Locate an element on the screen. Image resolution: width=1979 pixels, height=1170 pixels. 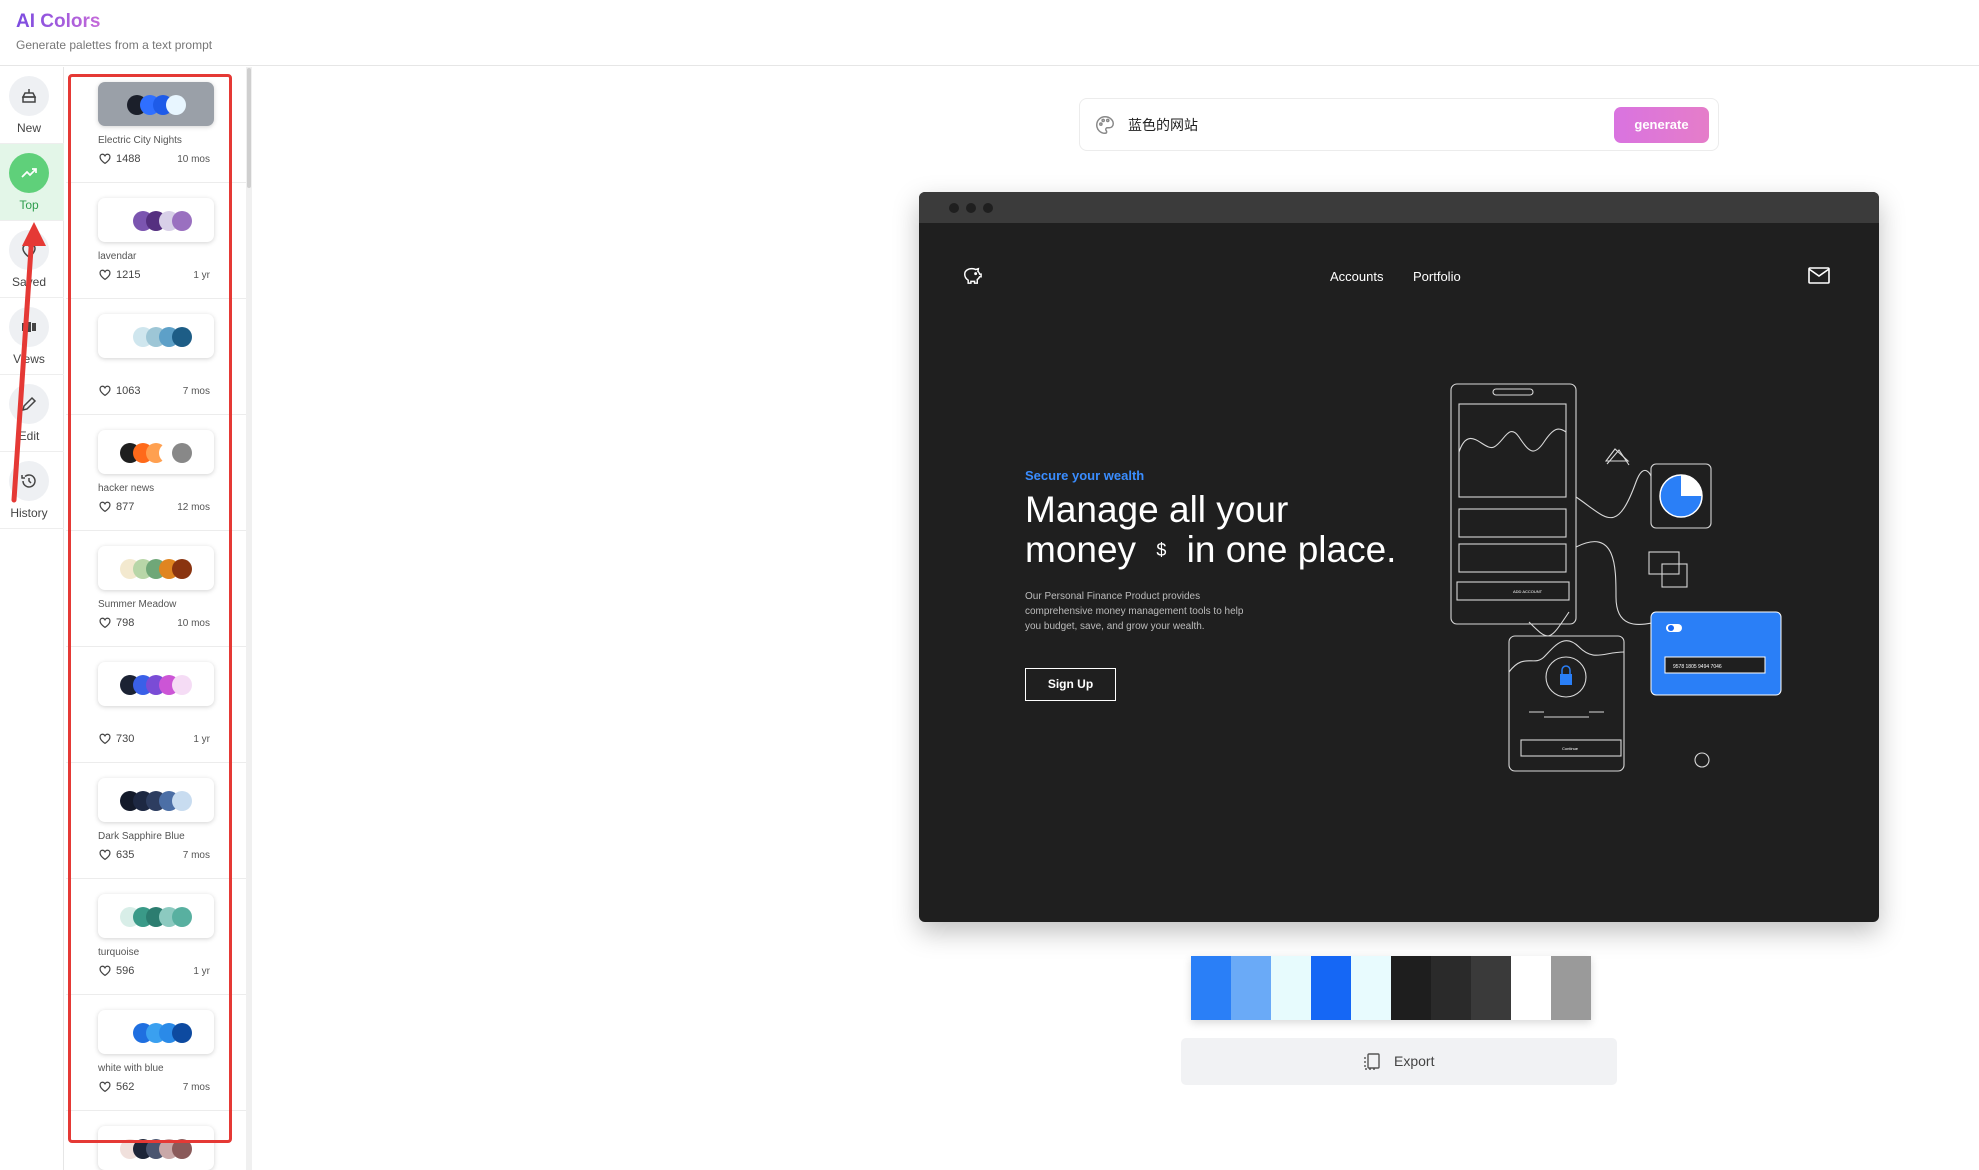
palette-list-item: 730 1 yr is located at coordinates (156, 705).